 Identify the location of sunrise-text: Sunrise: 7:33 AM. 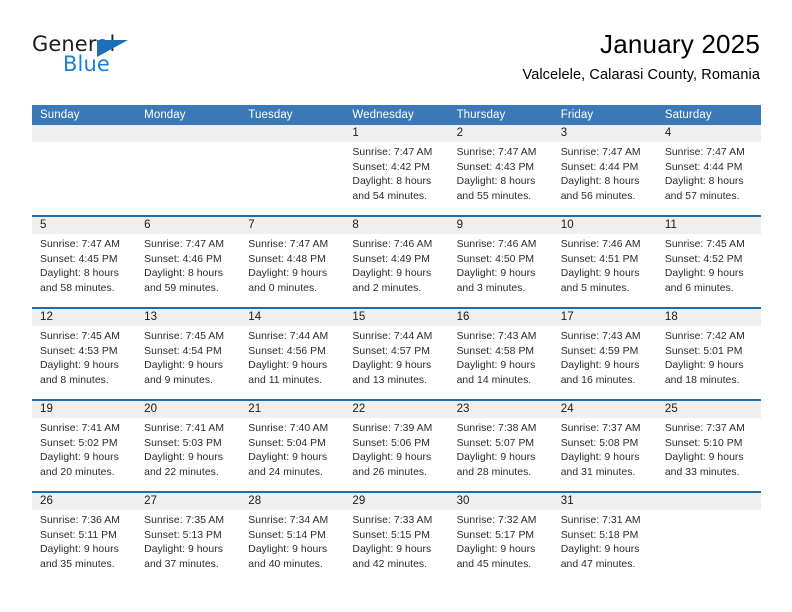
(392, 520).